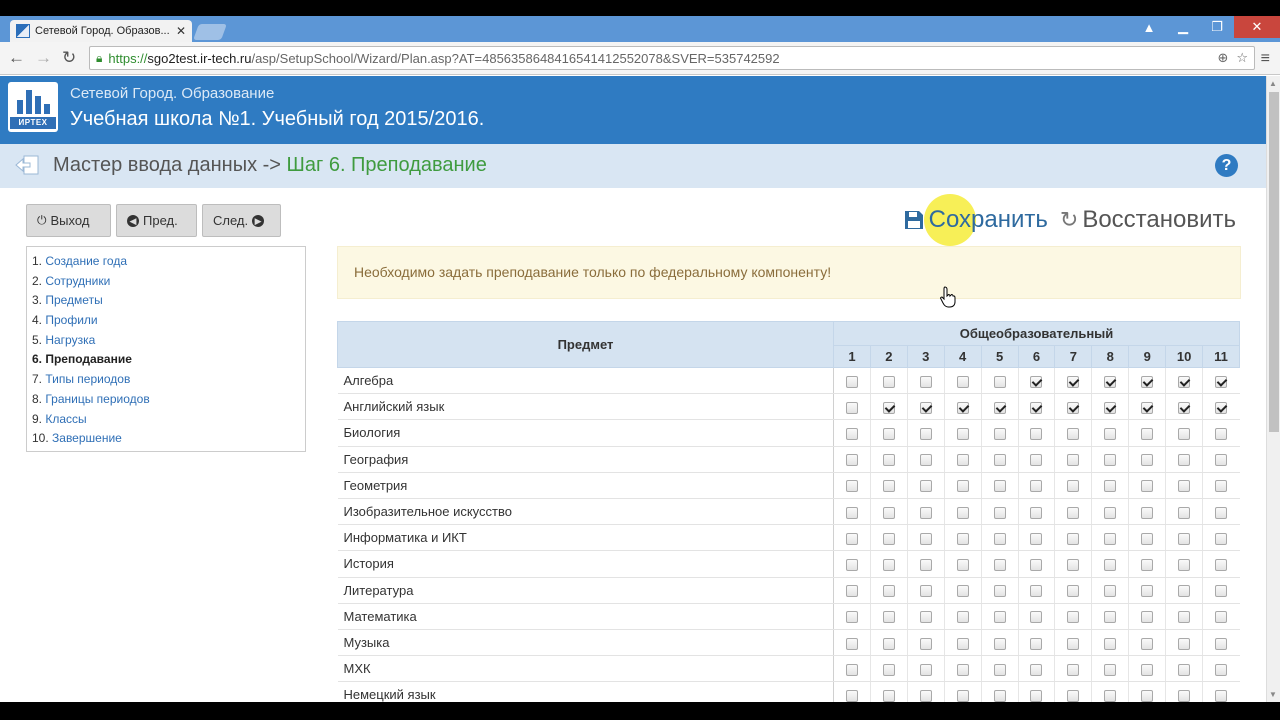 Image resolution: width=1280 pixels, height=720 pixels. Describe the element at coordinates (73, 300) in the screenshot. I see `step-label: Предметы` at that location.